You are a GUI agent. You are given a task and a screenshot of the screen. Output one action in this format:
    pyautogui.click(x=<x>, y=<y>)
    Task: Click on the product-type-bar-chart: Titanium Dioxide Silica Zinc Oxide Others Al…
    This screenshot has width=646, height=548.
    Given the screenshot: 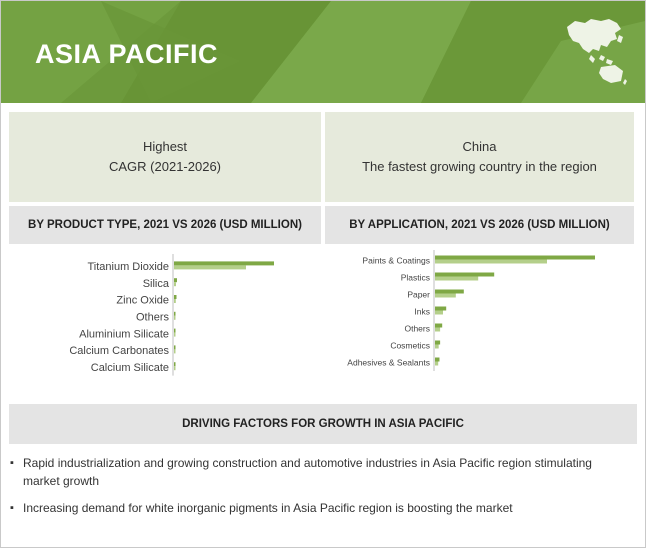 What is the action you would take?
    pyautogui.click(x=171, y=315)
    